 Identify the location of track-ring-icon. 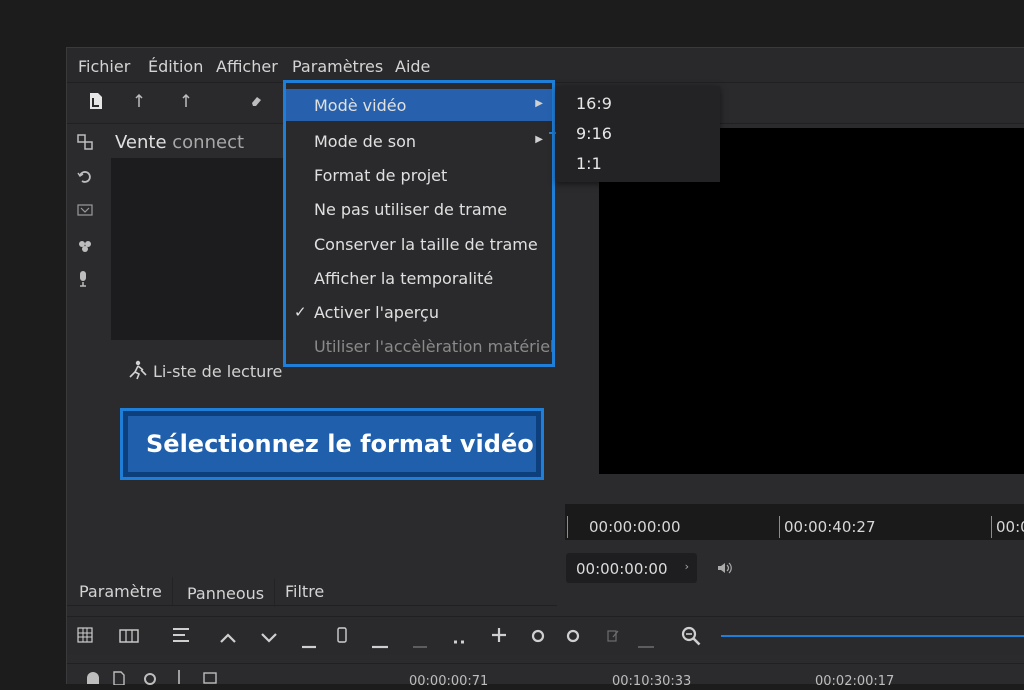
(150, 681).